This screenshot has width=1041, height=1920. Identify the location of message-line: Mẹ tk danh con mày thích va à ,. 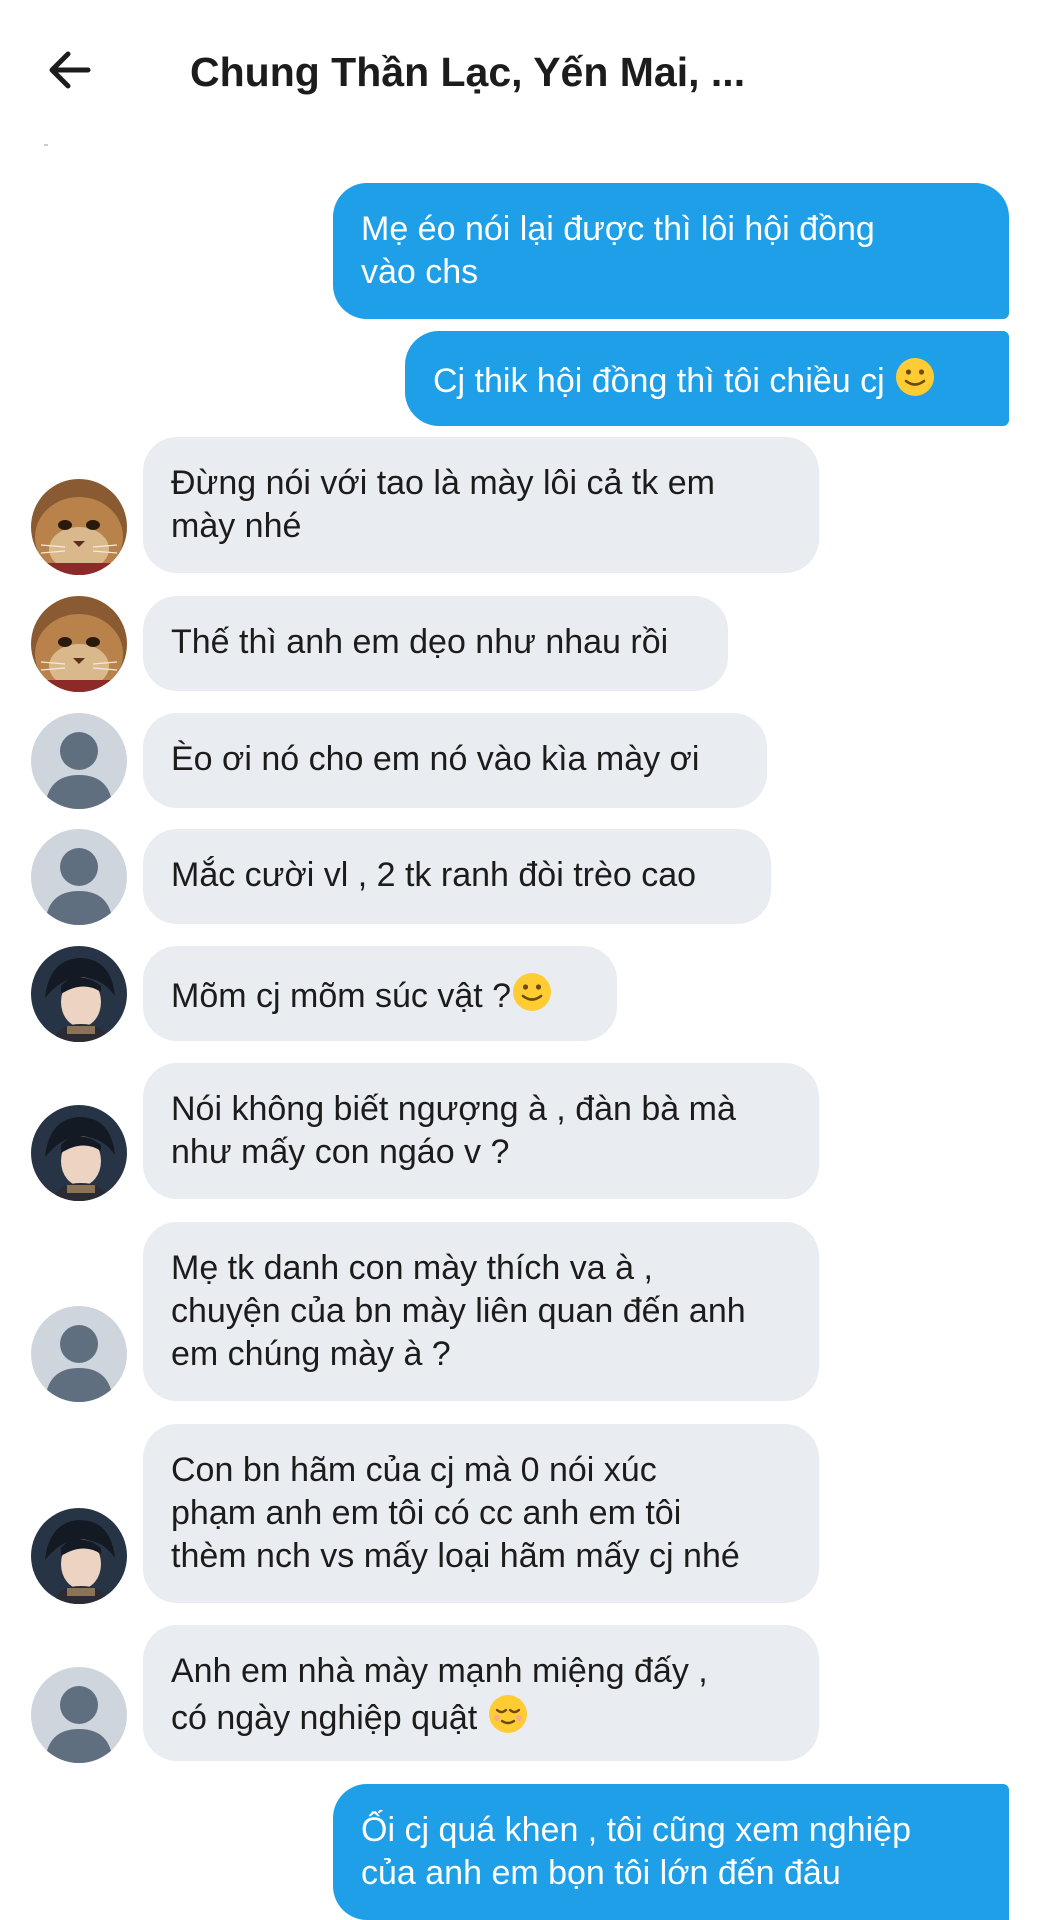
(412, 1268).